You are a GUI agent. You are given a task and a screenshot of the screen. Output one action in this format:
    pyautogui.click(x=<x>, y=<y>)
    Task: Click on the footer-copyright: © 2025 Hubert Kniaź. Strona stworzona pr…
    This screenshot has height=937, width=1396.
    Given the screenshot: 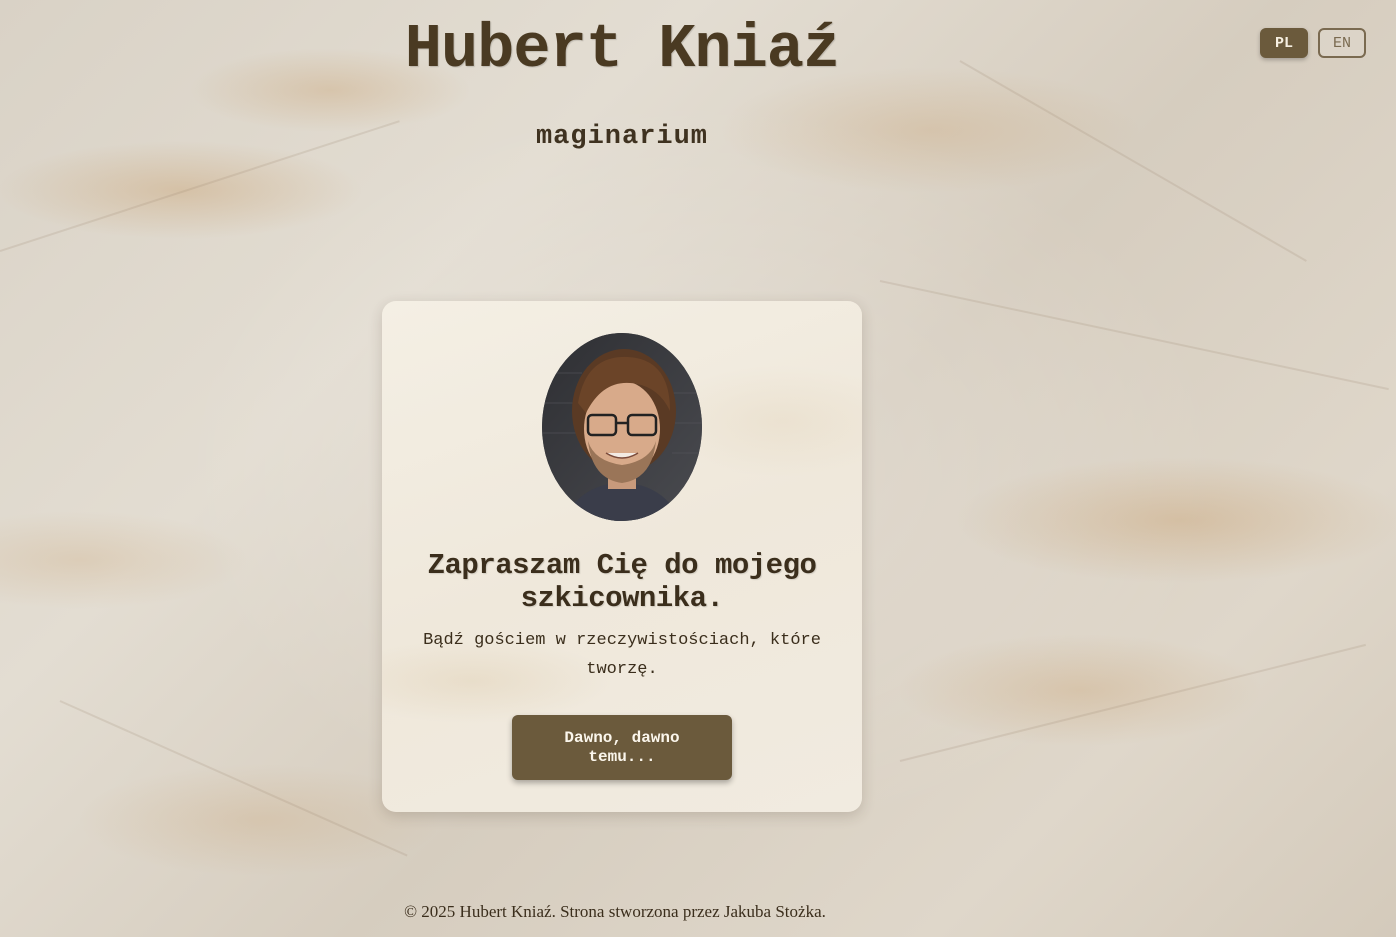 What is the action you would take?
    pyautogui.click(x=615, y=911)
    